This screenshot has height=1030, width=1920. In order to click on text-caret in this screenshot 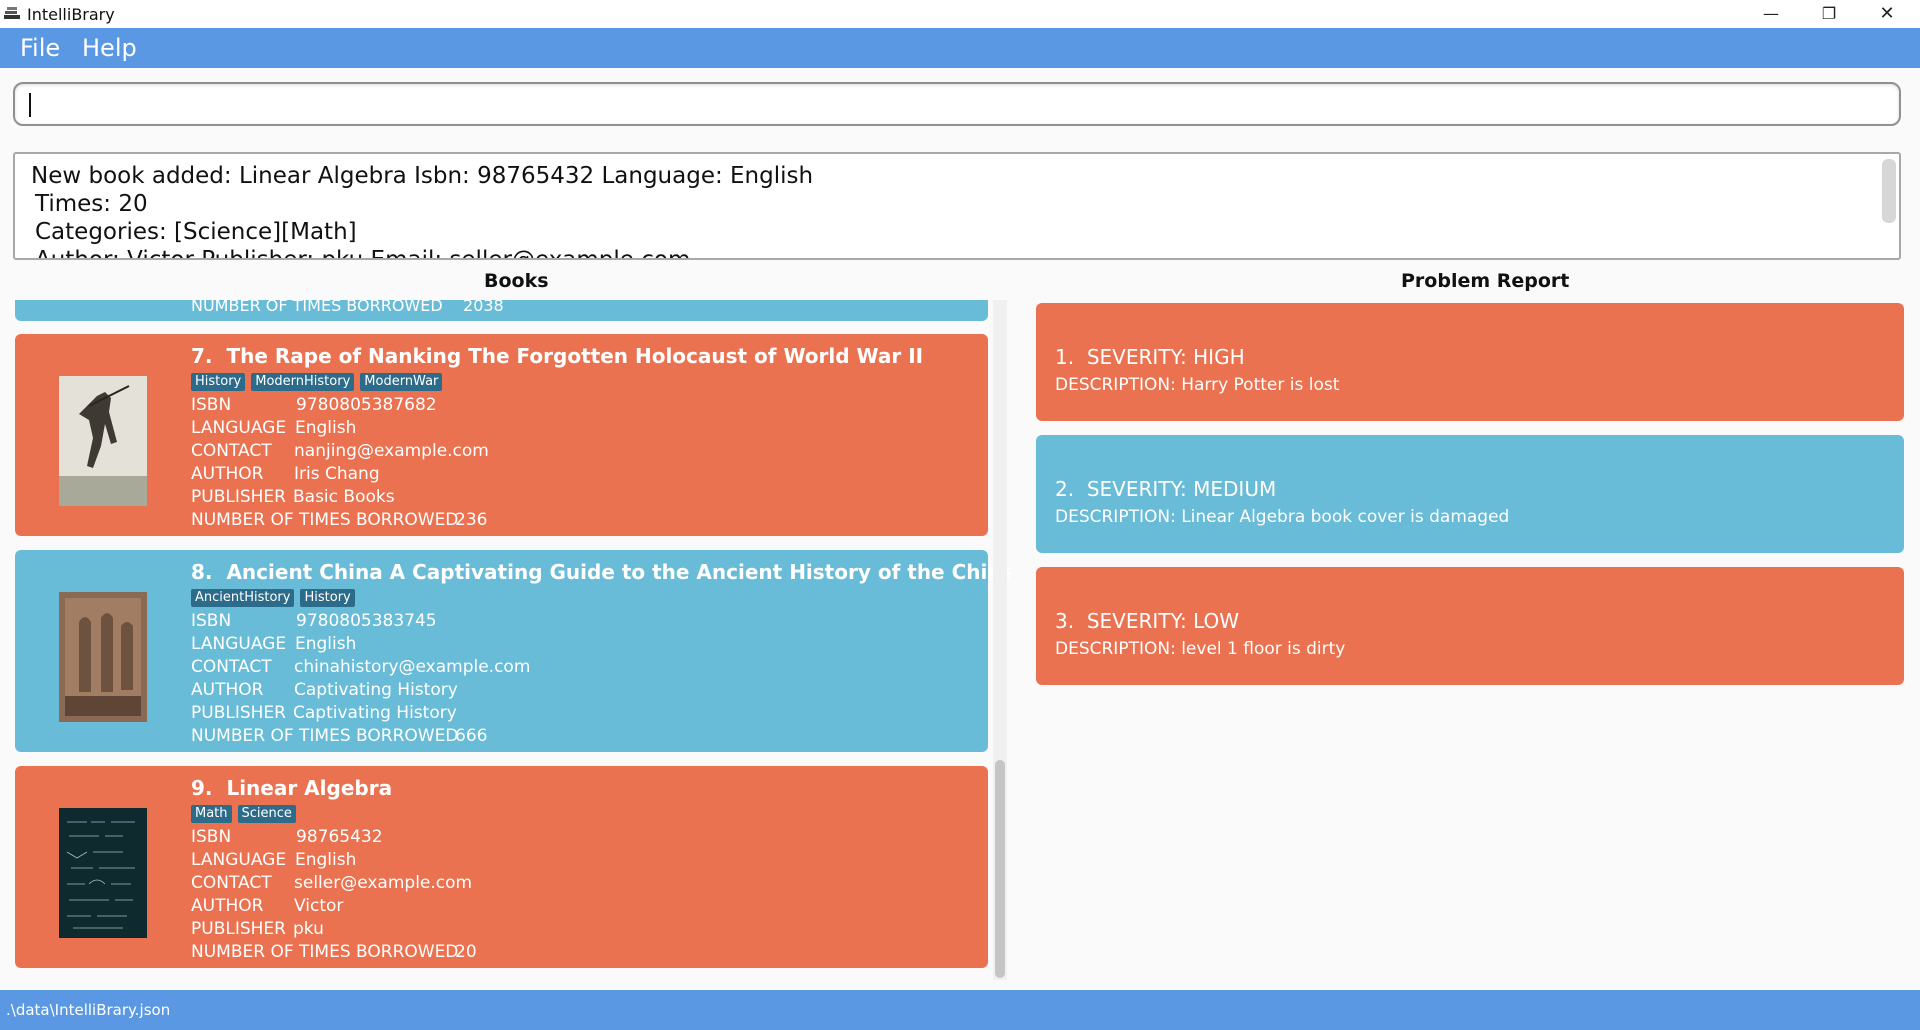, I will do `click(30, 105)`.